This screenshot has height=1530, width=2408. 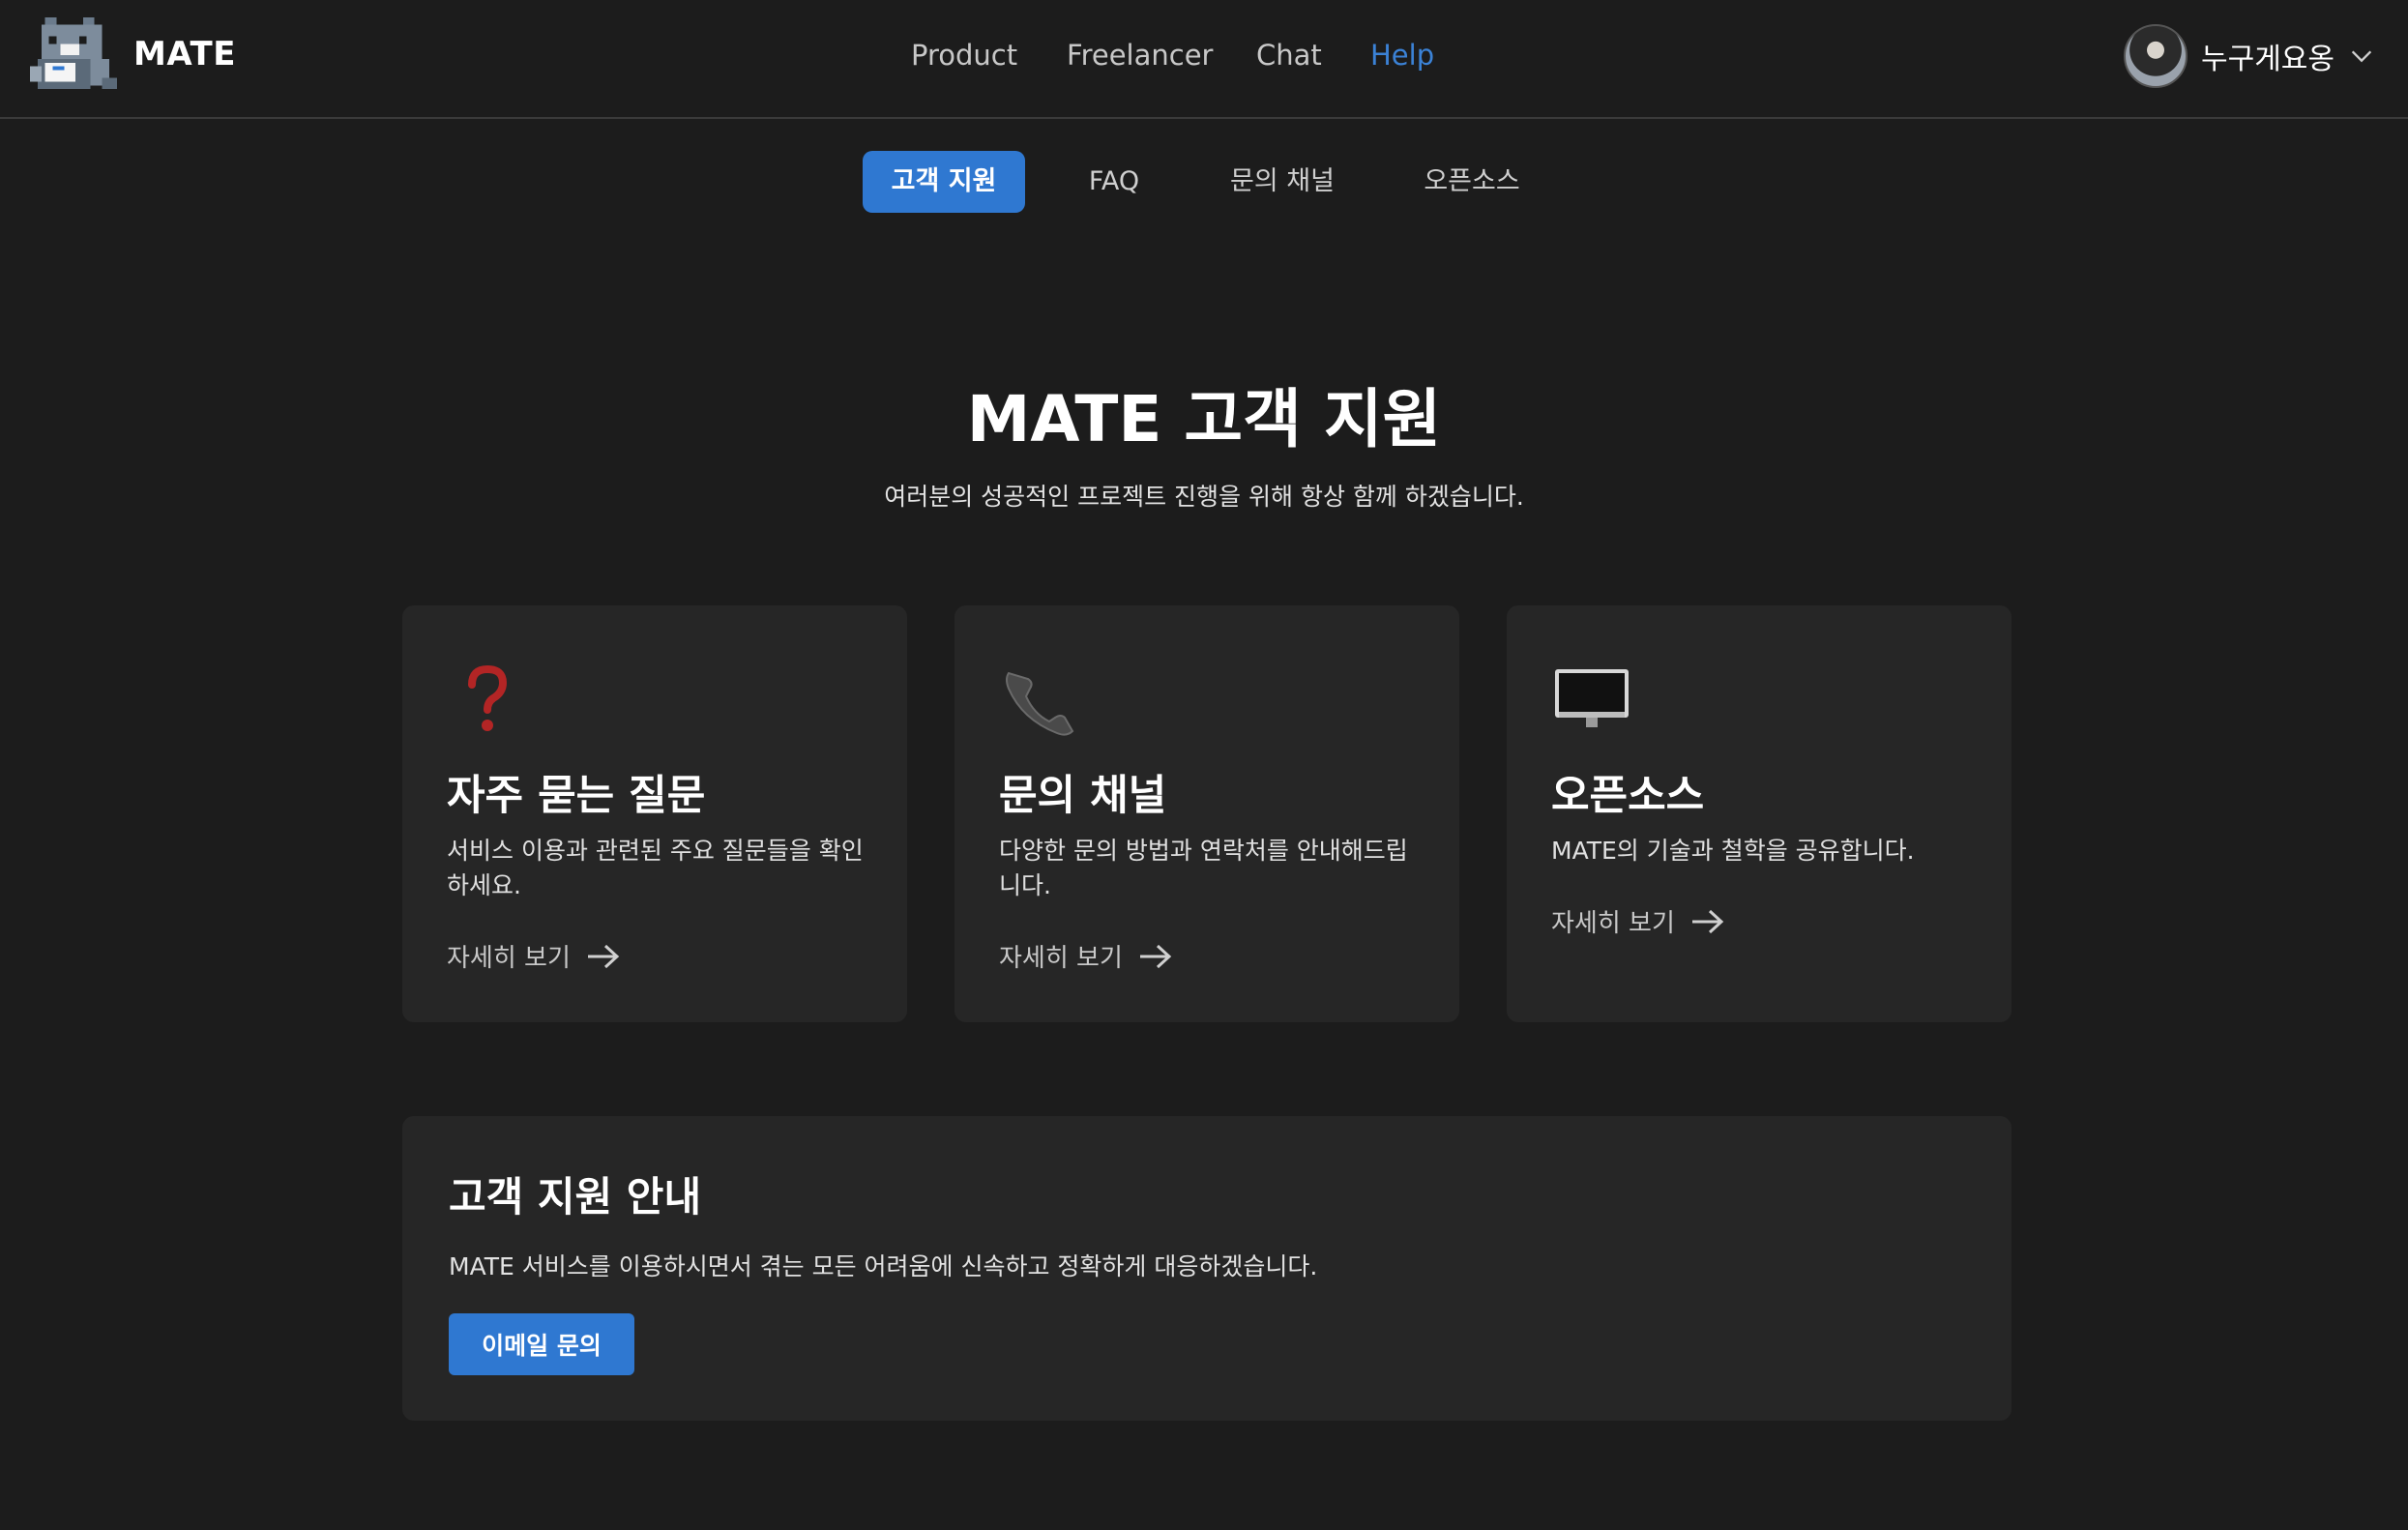 I want to click on top-header: MATE Product Freelancer Chat Help 누구게요옹, so click(x=1204, y=60).